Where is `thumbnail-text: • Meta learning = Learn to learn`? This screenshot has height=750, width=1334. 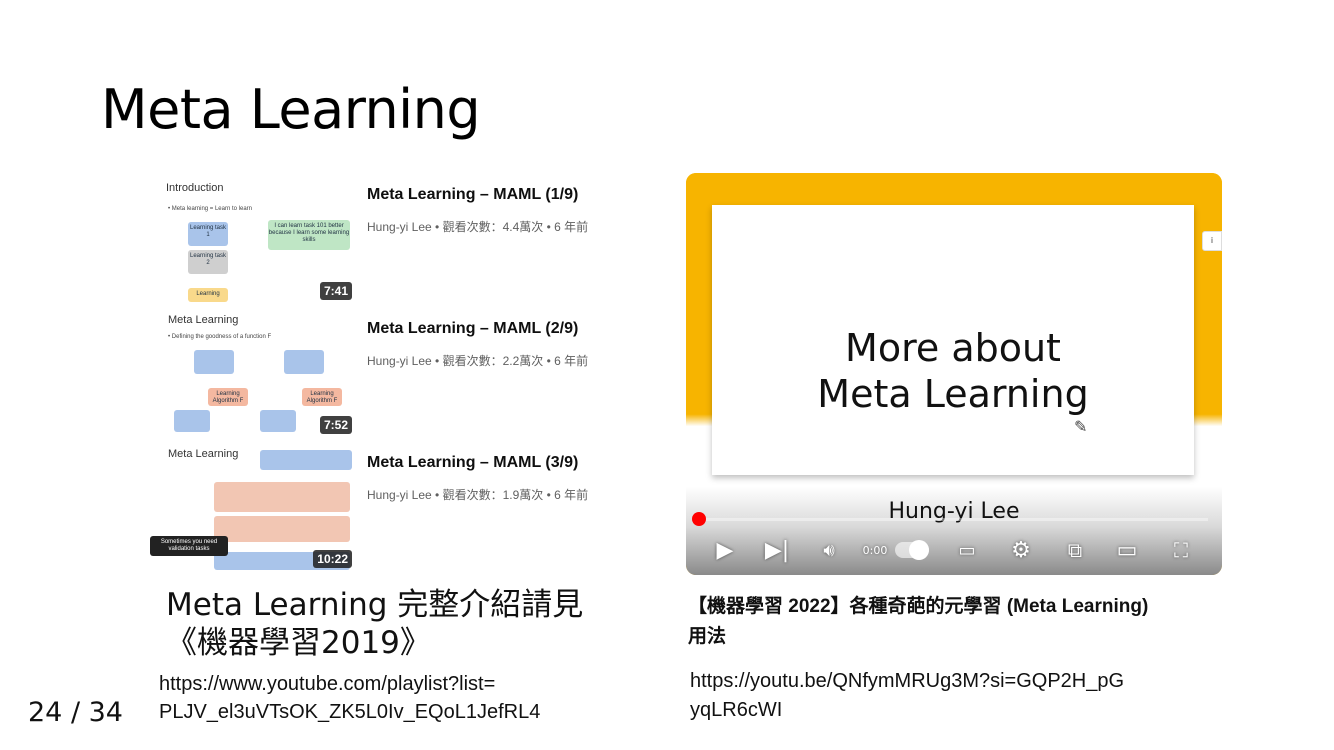 thumbnail-text: • Meta learning = Learn to learn is located at coordinates (210, 209).